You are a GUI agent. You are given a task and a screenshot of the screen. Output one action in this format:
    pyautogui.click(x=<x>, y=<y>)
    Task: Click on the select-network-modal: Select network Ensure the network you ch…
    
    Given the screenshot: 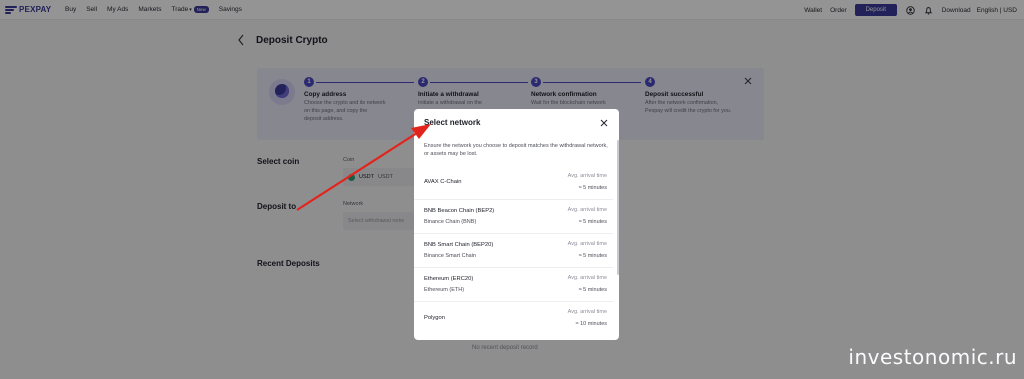 What is the action you would take?
    pyautogui.click(x=516, y=224)
    